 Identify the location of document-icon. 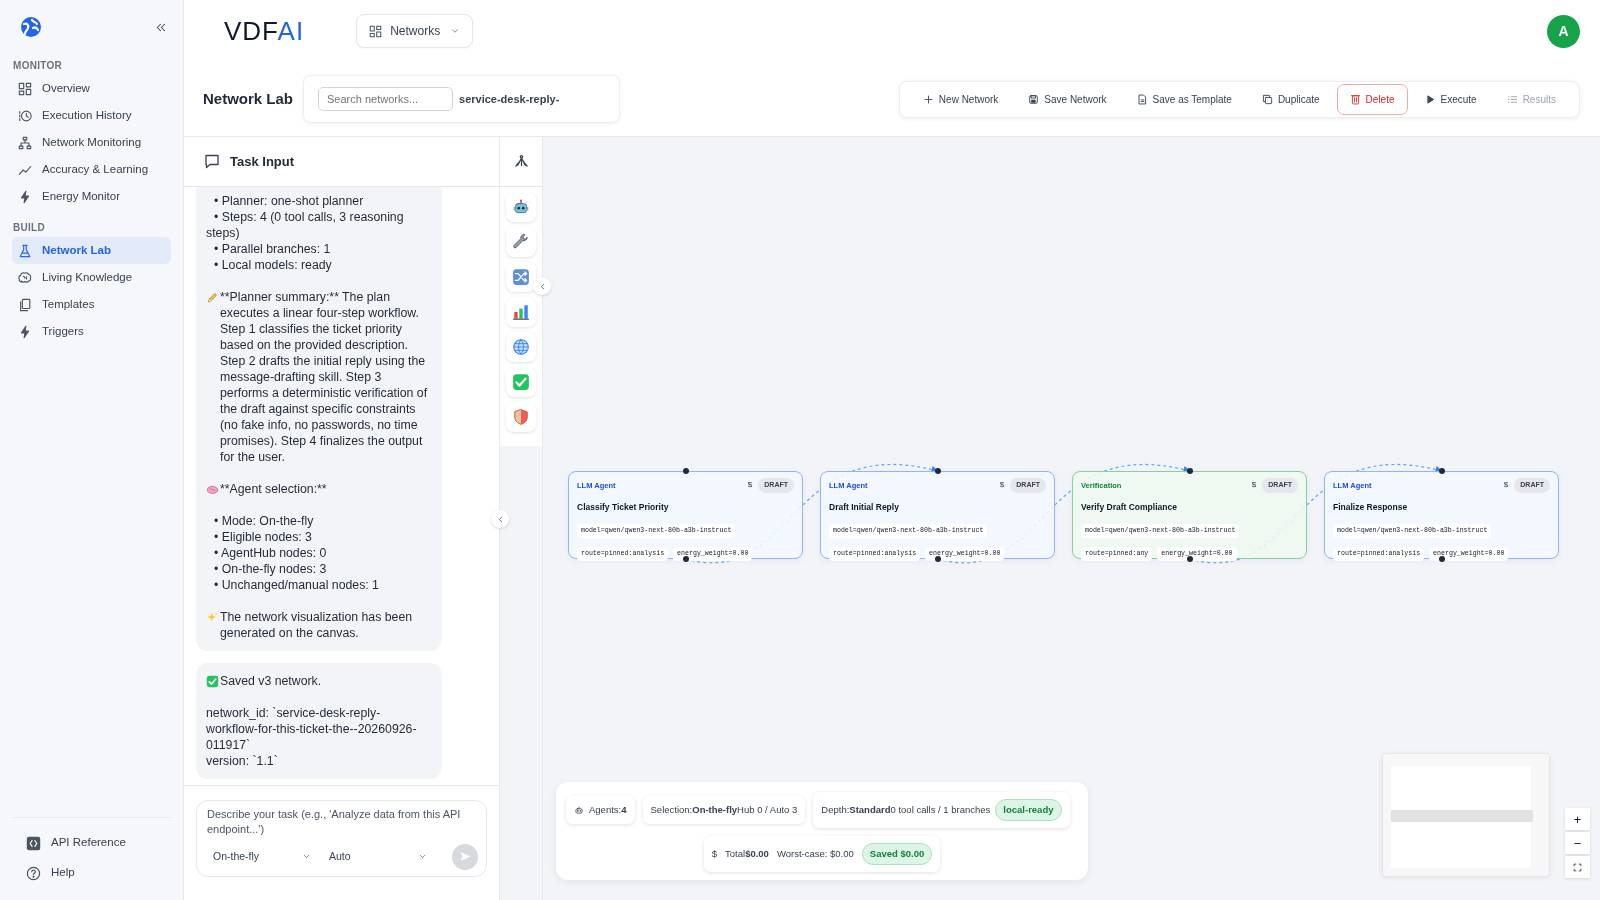
(1142, 99).